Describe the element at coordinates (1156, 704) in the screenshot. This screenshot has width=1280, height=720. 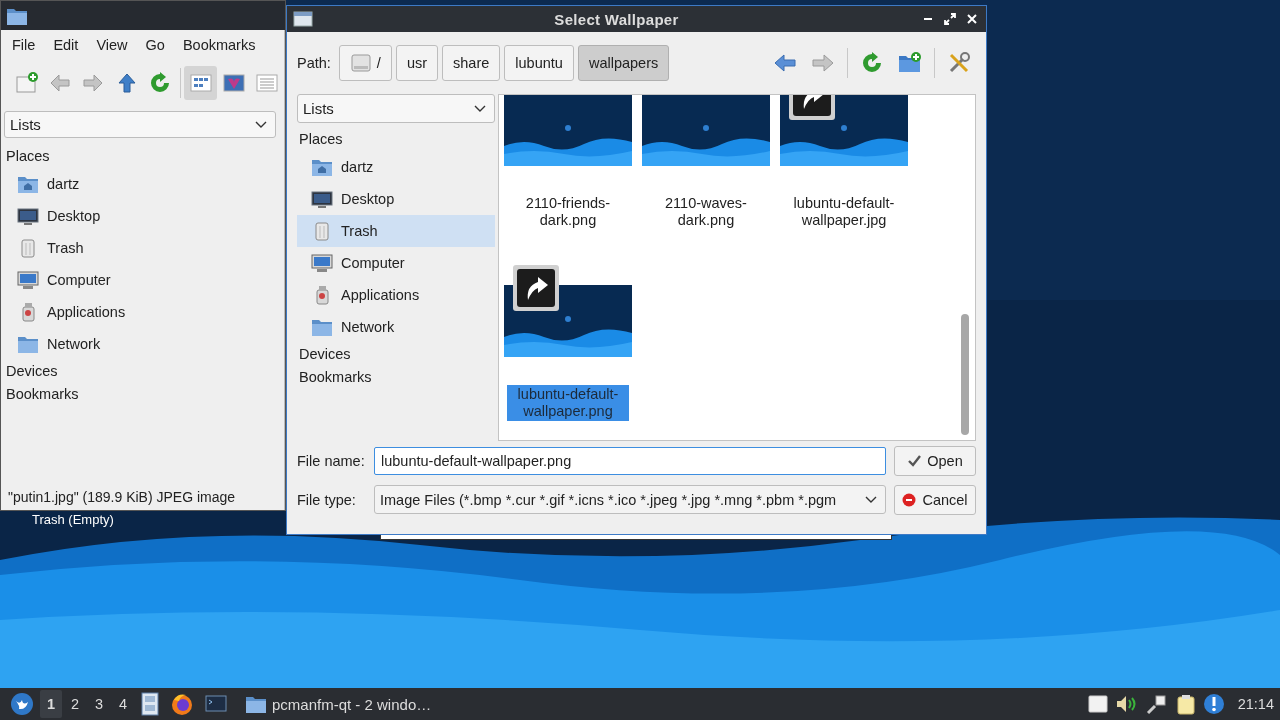
I see `network-icon` at that location.